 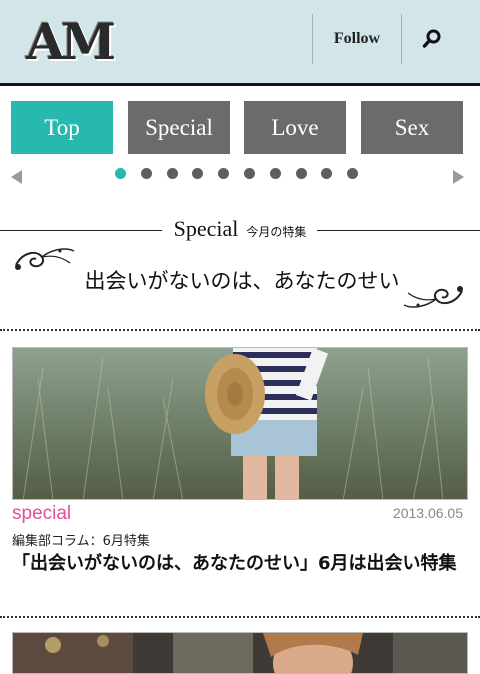 What do you see at coordinates (41, 515) in the screenshot?
I see `article-category: special` at bounding box center [41, 515].